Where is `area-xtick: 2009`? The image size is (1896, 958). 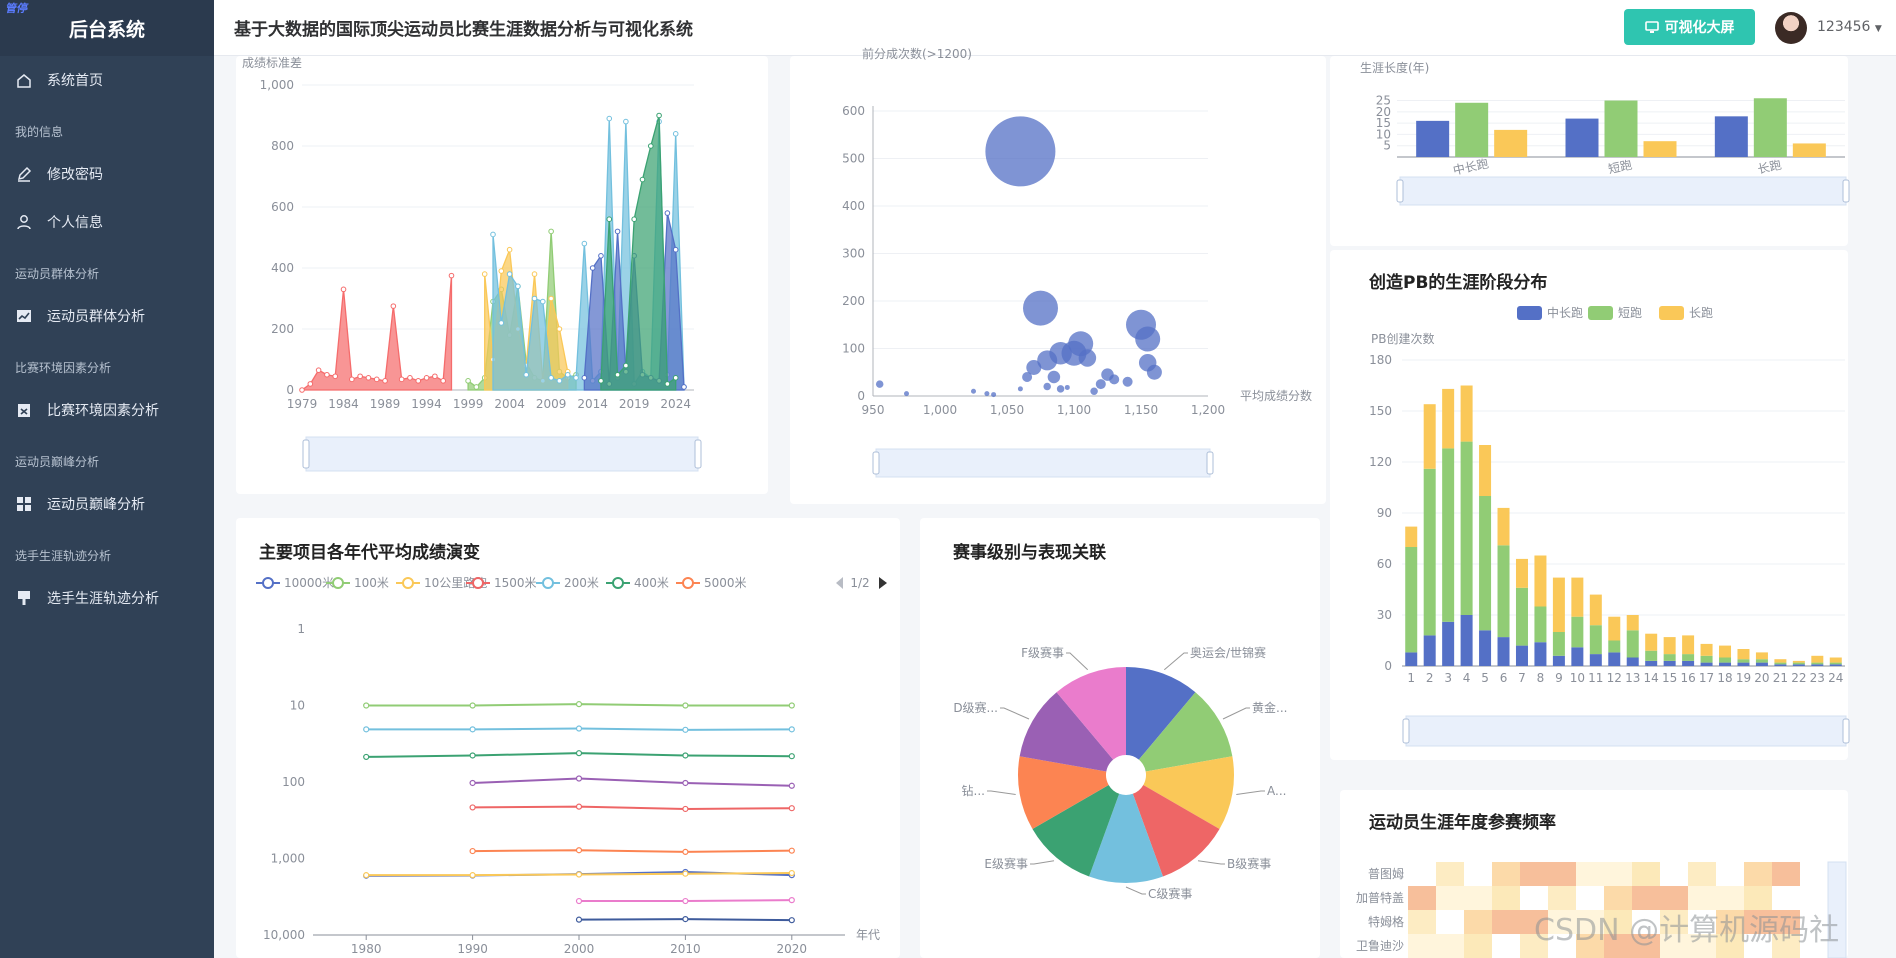
area-xtick: 2009 is located at coordinates (551, 404).